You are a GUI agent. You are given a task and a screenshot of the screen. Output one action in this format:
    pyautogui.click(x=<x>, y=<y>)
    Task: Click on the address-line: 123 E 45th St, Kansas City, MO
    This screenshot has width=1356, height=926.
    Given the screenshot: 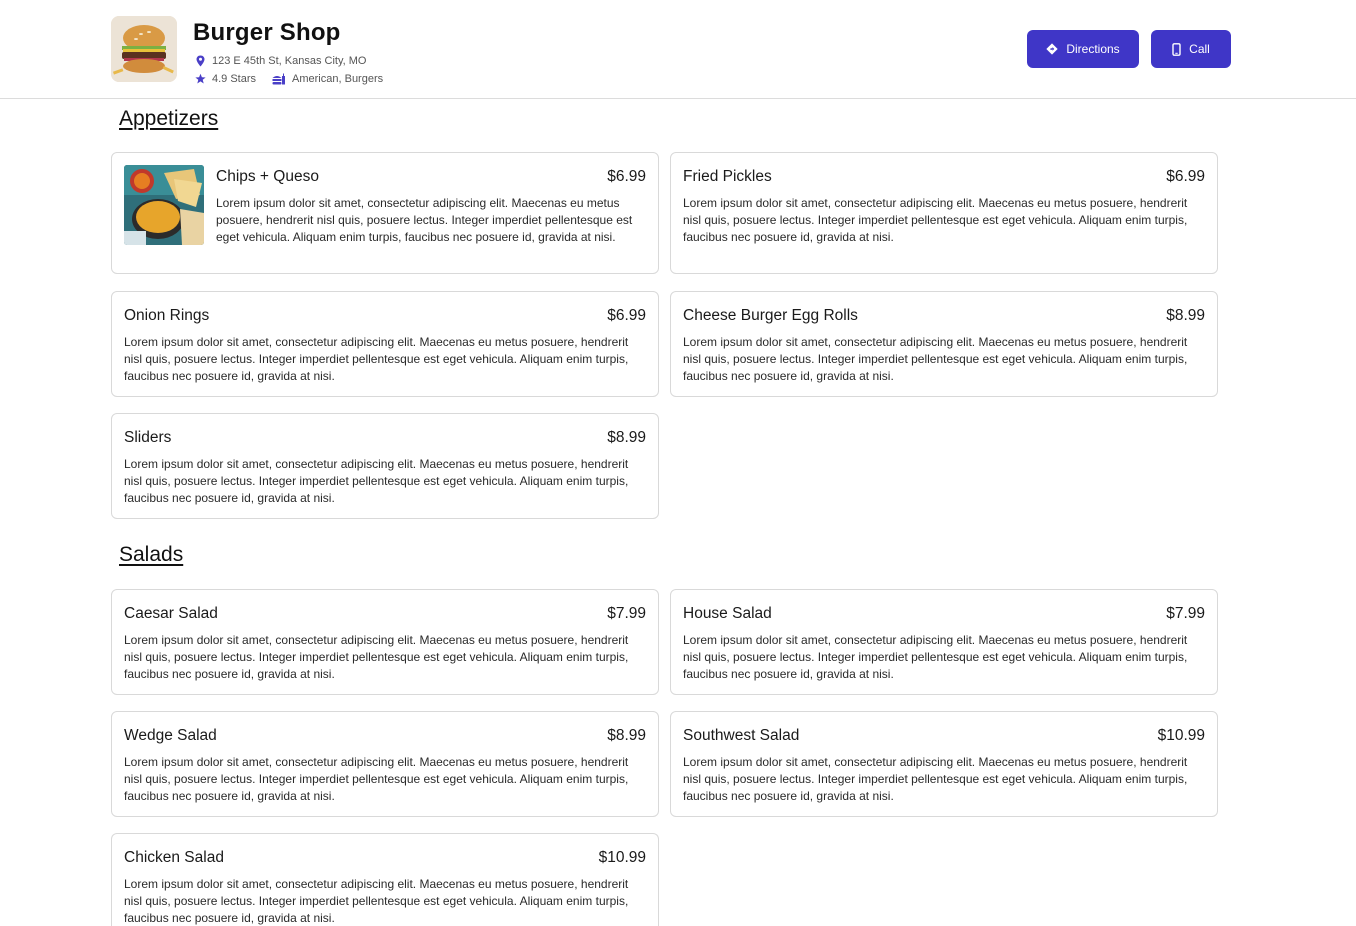 What is the action you would take?
    pyautogui.click(x=280, y=61)
    